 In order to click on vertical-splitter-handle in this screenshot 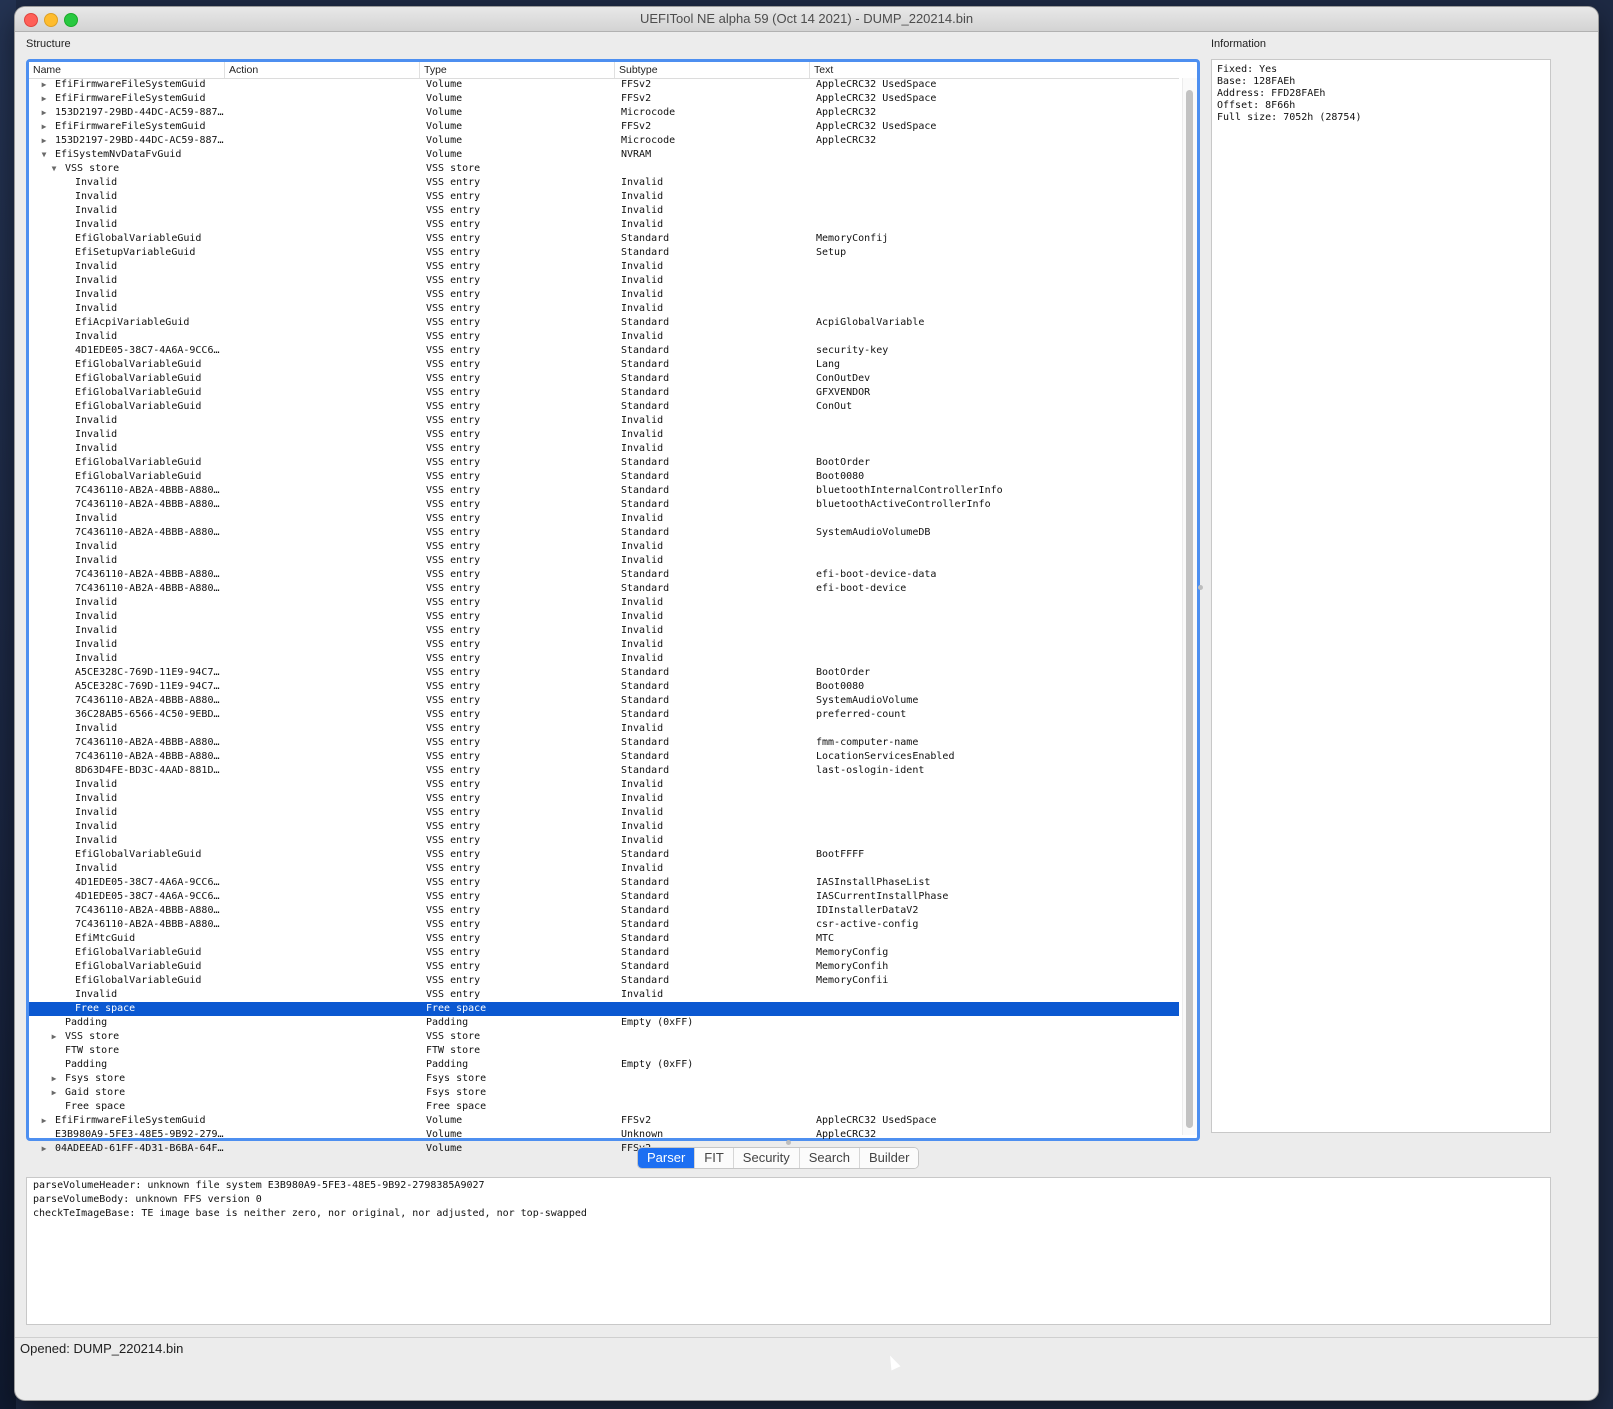, I will do `click(1200, 587)`.